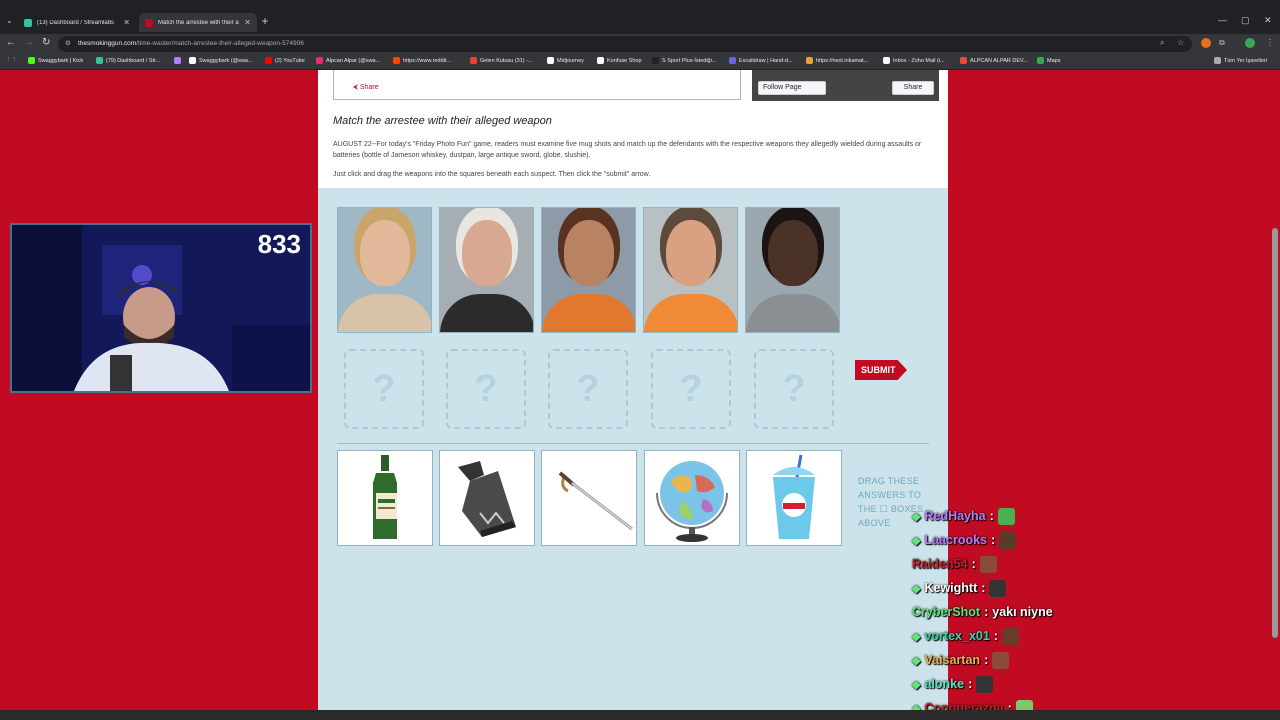 Image resolution: width=1280 pixels, height=720 pixels. Describe the element at coordinates (913, 88) in the screenshot. I see `fb-share-button: Share` at that location.